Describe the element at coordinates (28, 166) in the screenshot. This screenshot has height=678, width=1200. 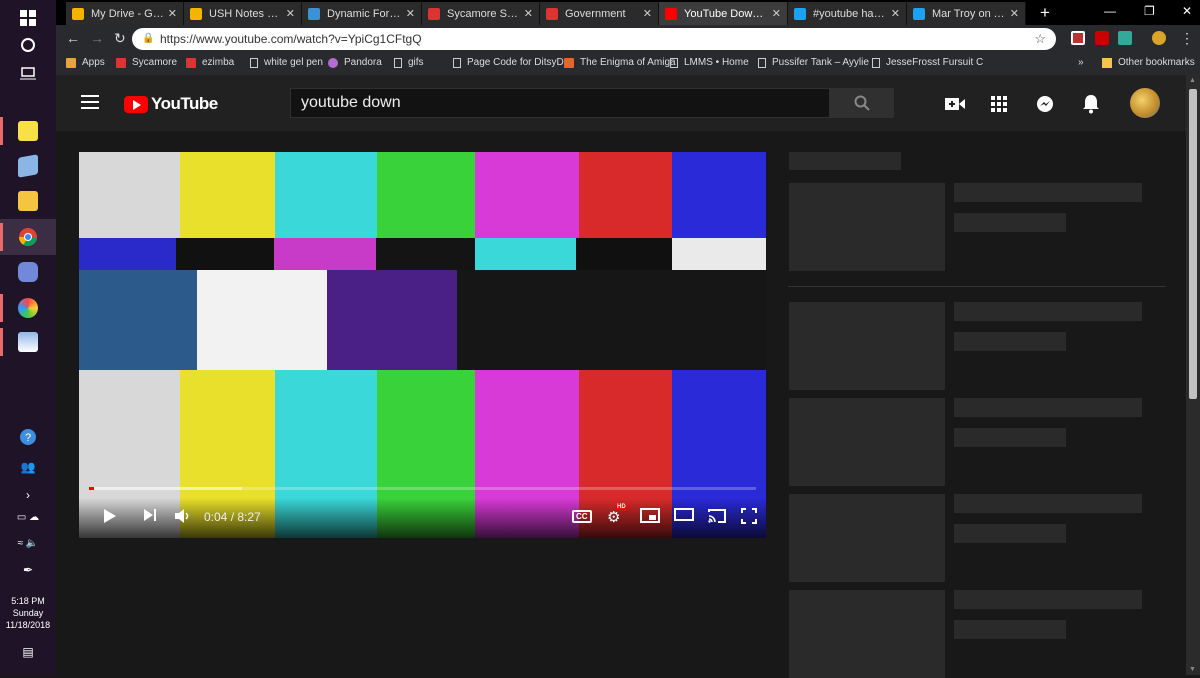
I see `taskbar-notepad` at that location.